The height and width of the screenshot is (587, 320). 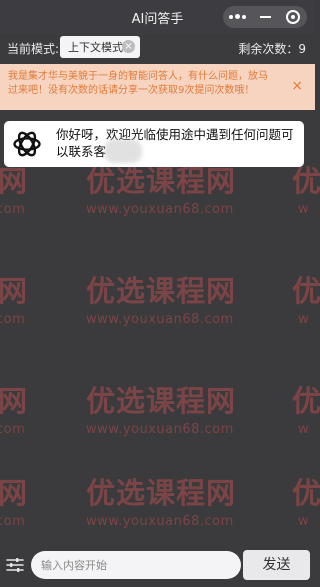 I want to click on blurred-region, so click(x=123, y=151).